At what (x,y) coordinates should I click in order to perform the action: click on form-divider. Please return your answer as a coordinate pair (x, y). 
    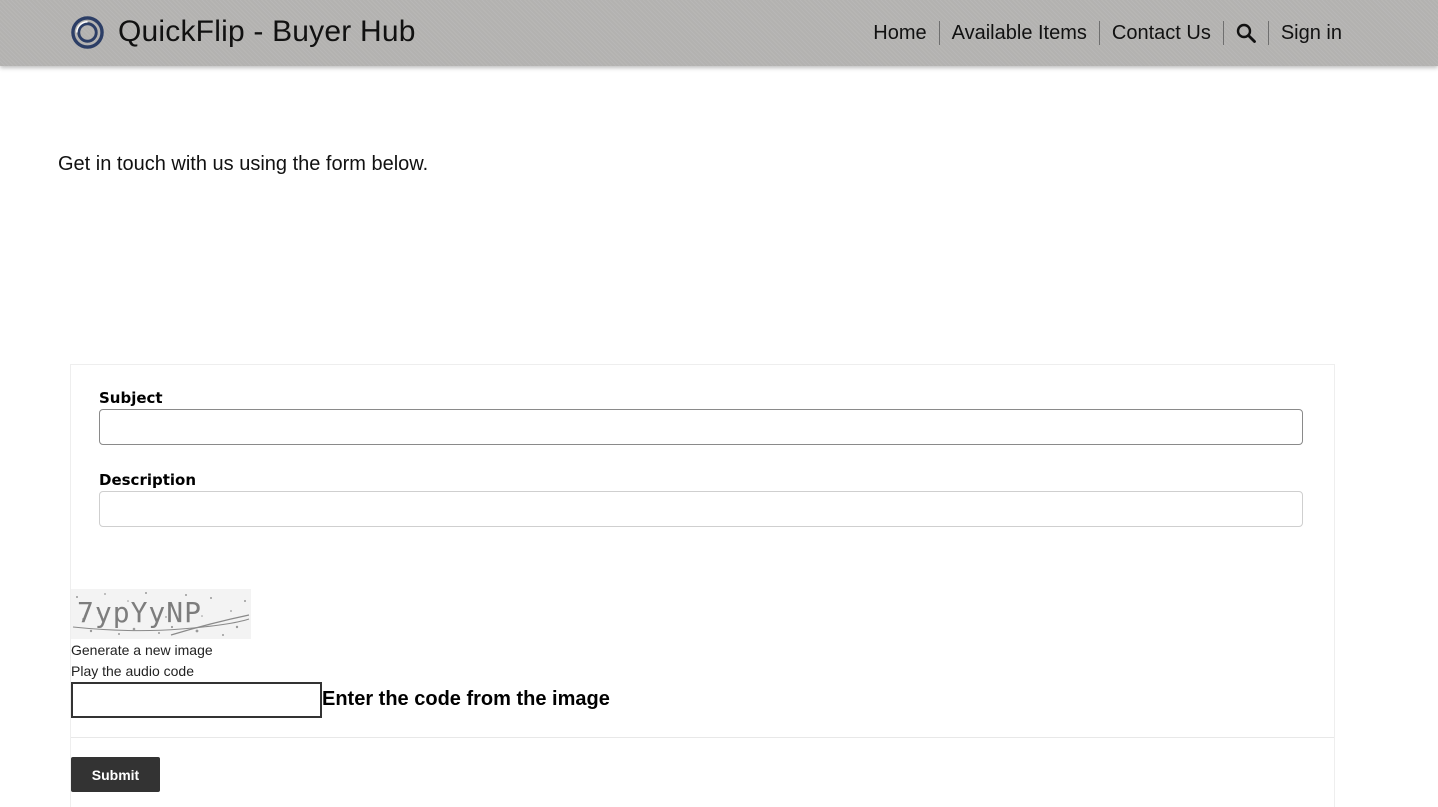
    Looking at the image, I should click on (702, 737).